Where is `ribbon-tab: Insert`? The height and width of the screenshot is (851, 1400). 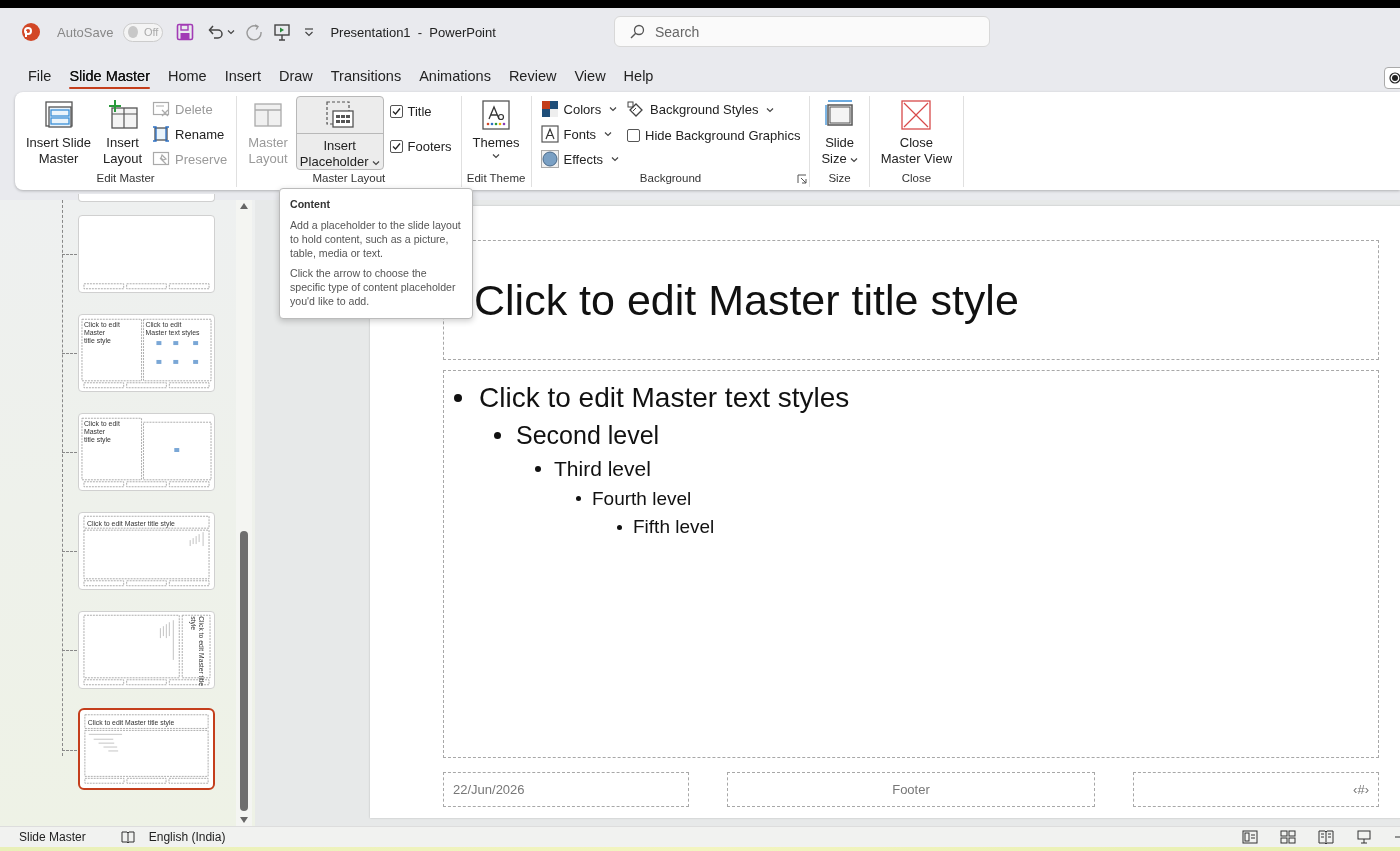
ribbon-tab: Insert is located at coordinates (242, 79).